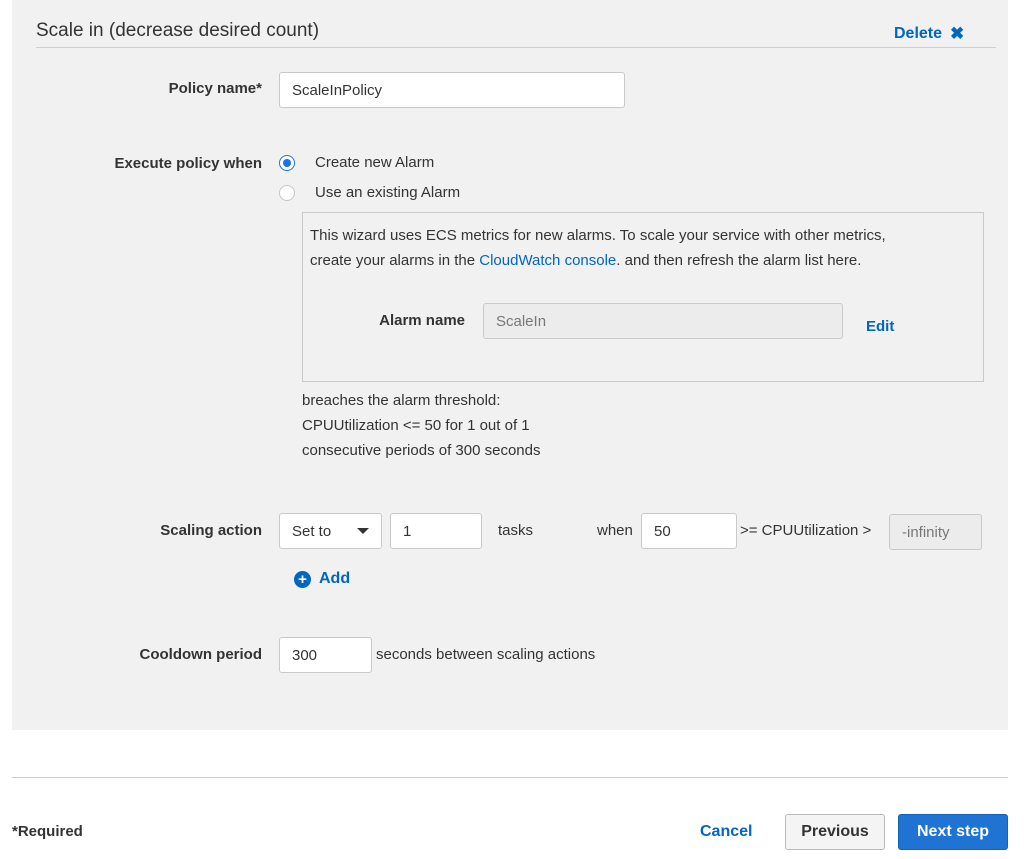  I want to click on cloudwatch-console-link: CloudWatch console, so click(547, 260).